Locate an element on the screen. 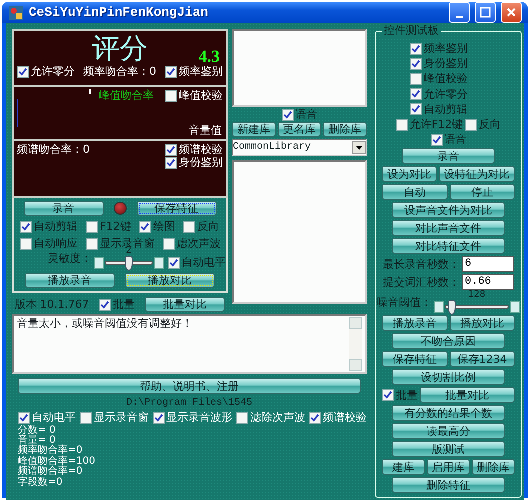 The image size is (532, 500). checkbox: 身份鉴别 is located at coordinates (194, 163).